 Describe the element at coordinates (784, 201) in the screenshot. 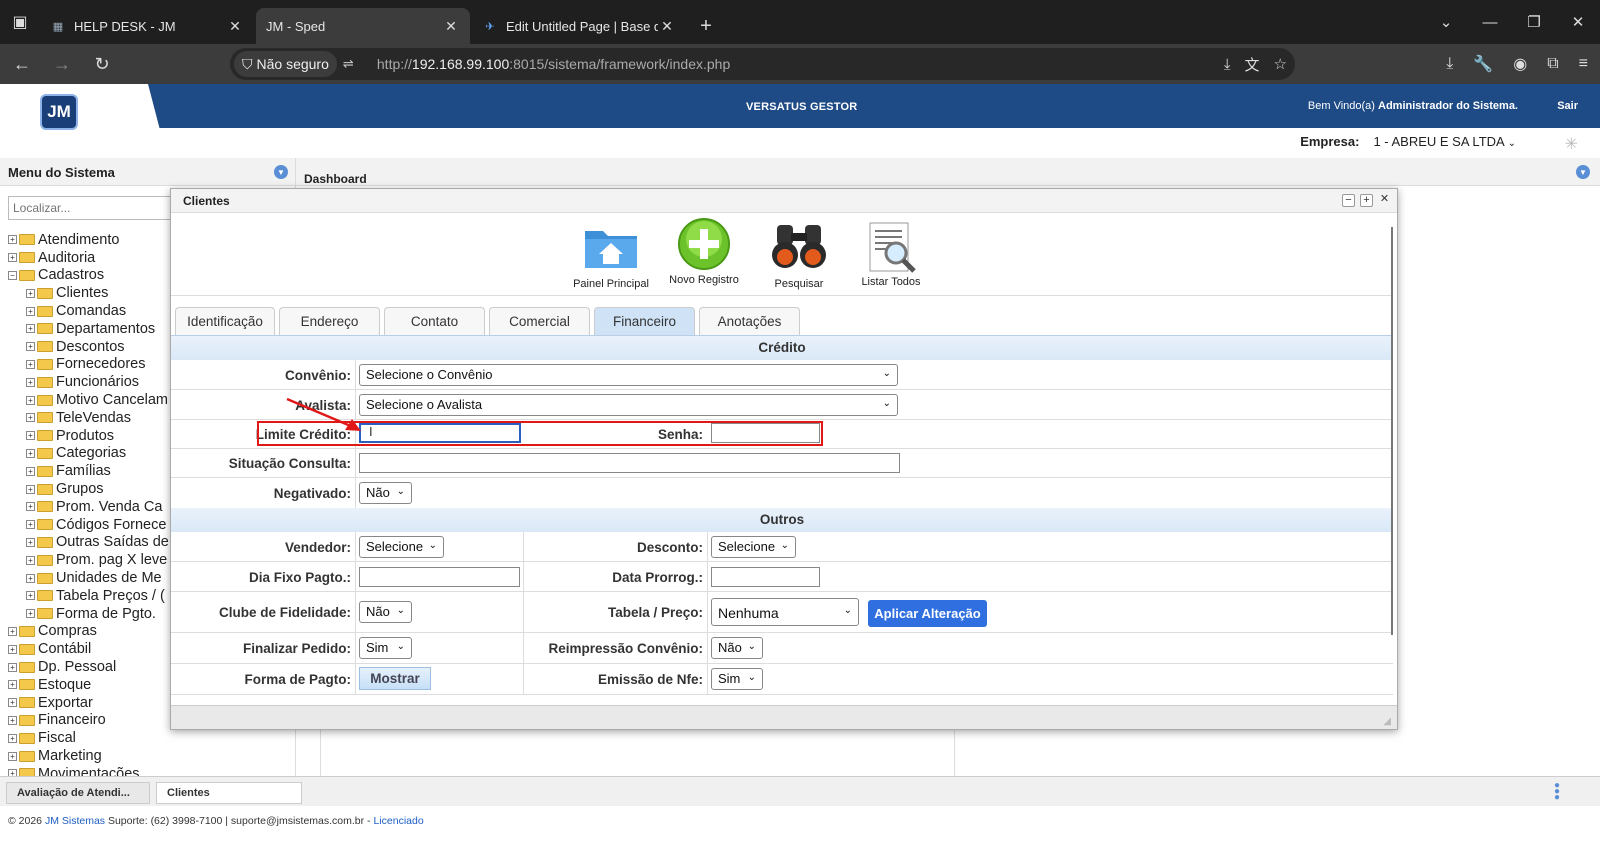

I see `window-titlebar: Clientes − + ✕` at that location.